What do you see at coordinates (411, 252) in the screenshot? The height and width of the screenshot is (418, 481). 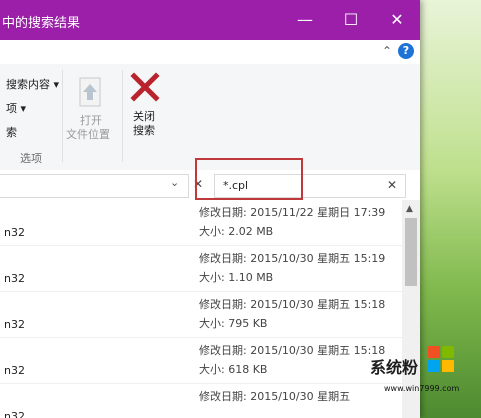 I see `scrollbar-thumb` at bounding box center [411, 252].